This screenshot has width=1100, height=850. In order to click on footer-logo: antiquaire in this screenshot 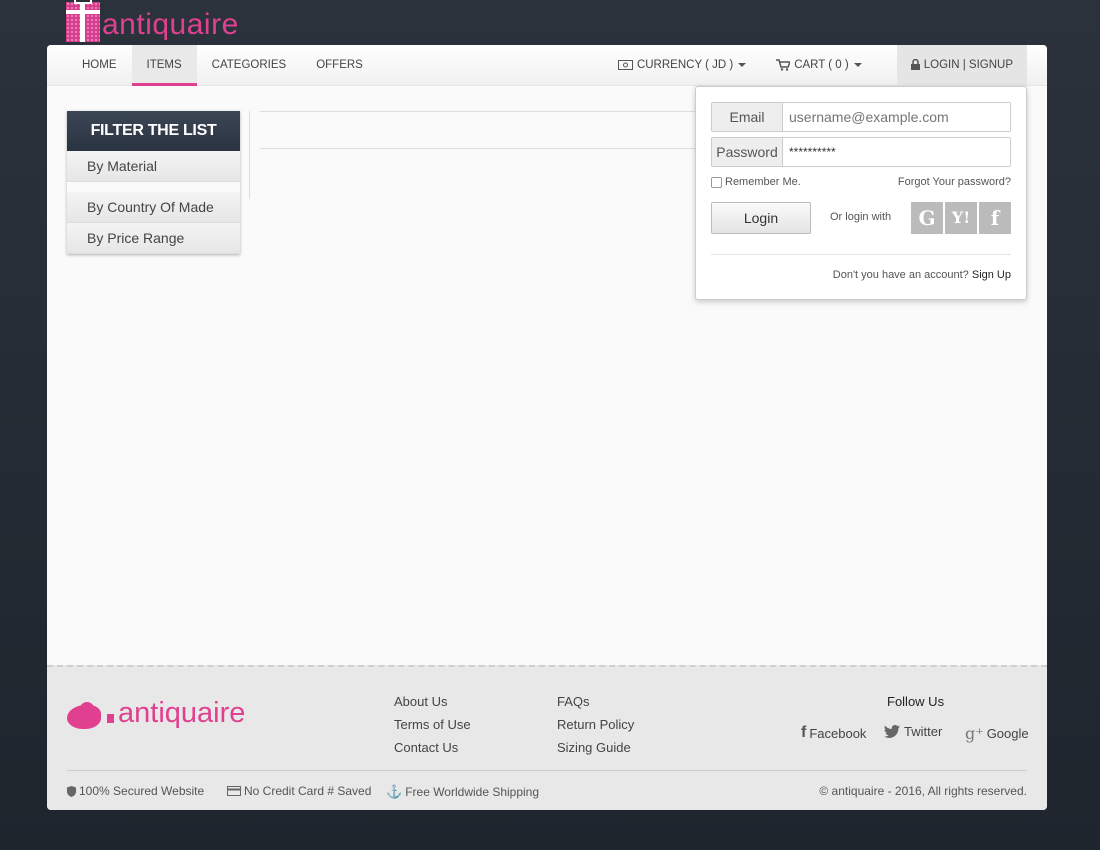, I will do `click(156, 713)`.